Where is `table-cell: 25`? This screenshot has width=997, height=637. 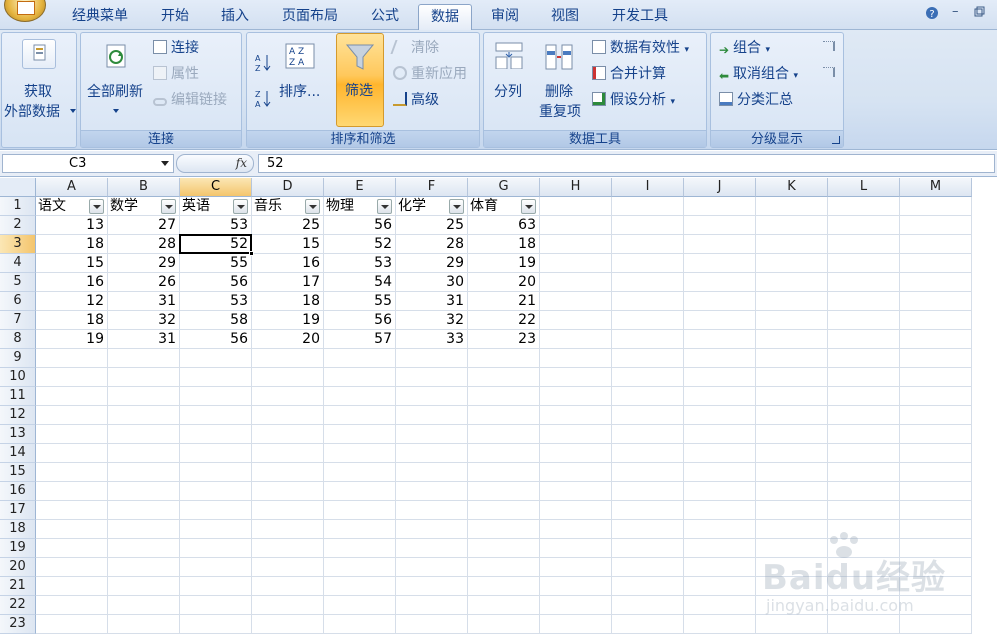
table-cell: 25 is located at coordinates (288, 225).